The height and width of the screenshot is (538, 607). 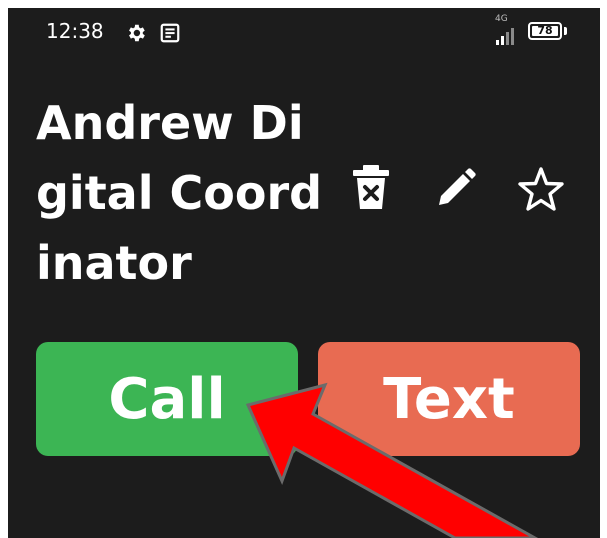 I want to click on battery-icon: 78, so click(x=545, y=31).